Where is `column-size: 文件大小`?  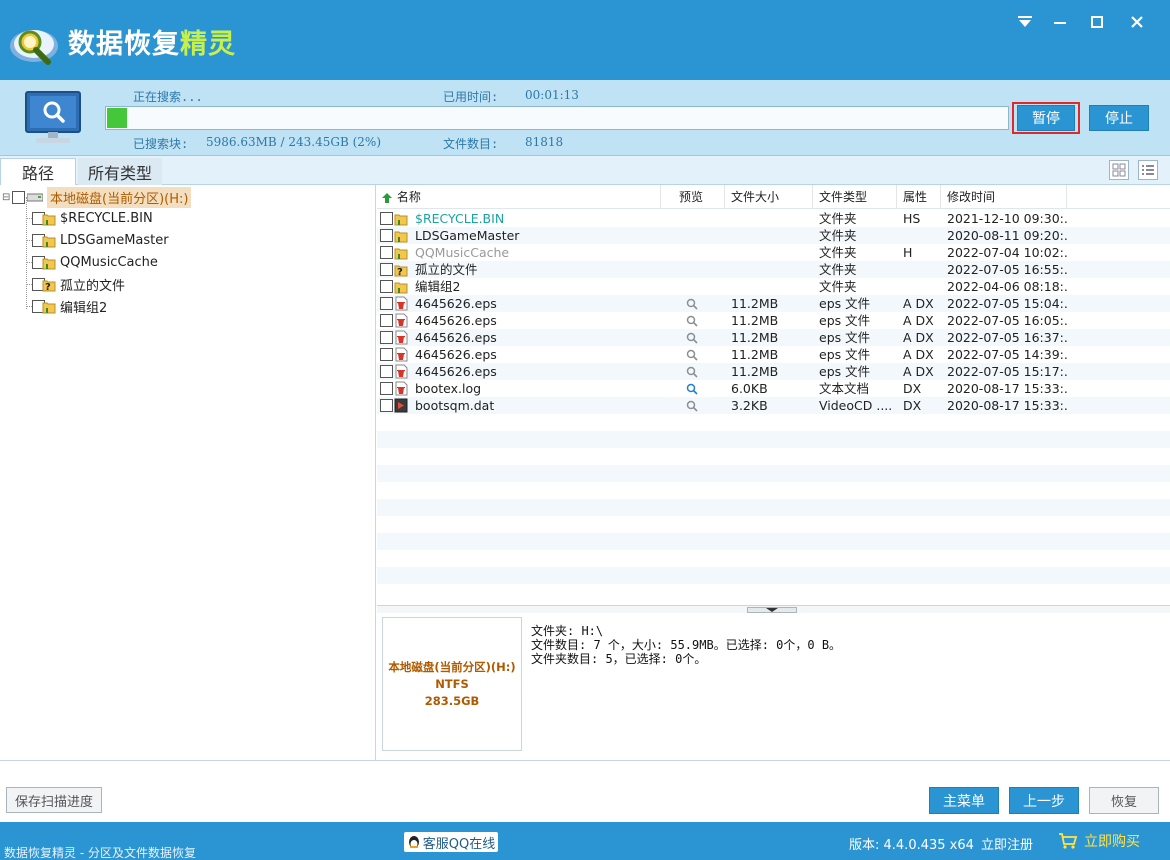 column-size: 文件大小 is located at coordinates (769, 197).